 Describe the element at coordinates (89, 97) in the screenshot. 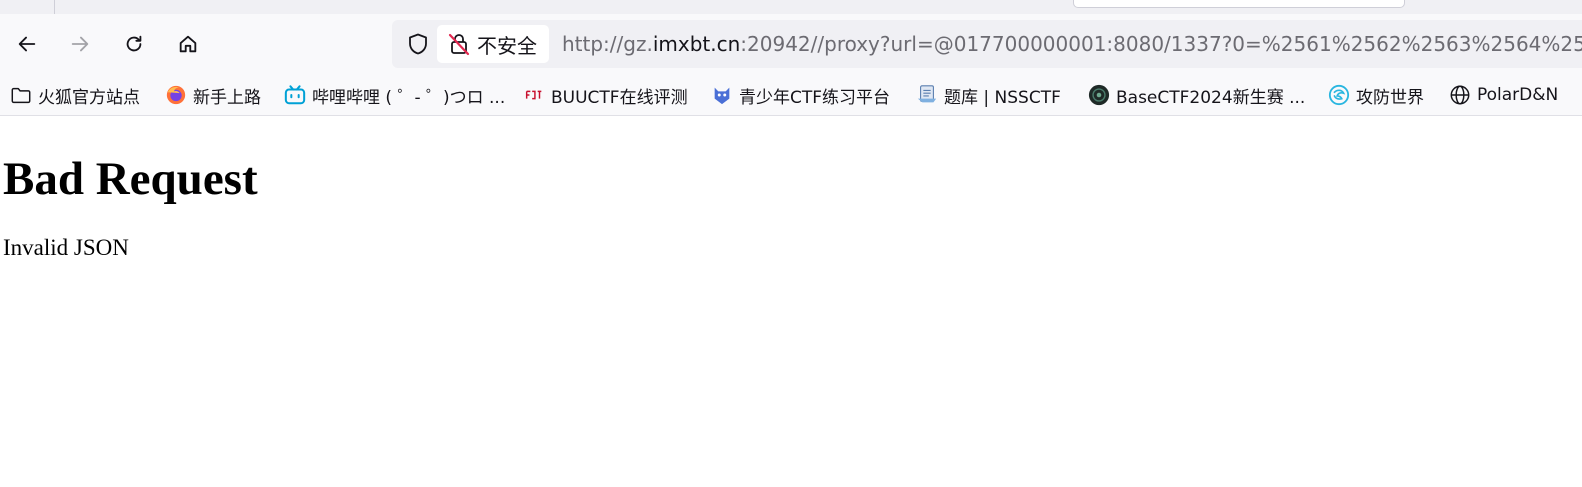

I see `bookmark-label: 火狐官方站点` at that location.